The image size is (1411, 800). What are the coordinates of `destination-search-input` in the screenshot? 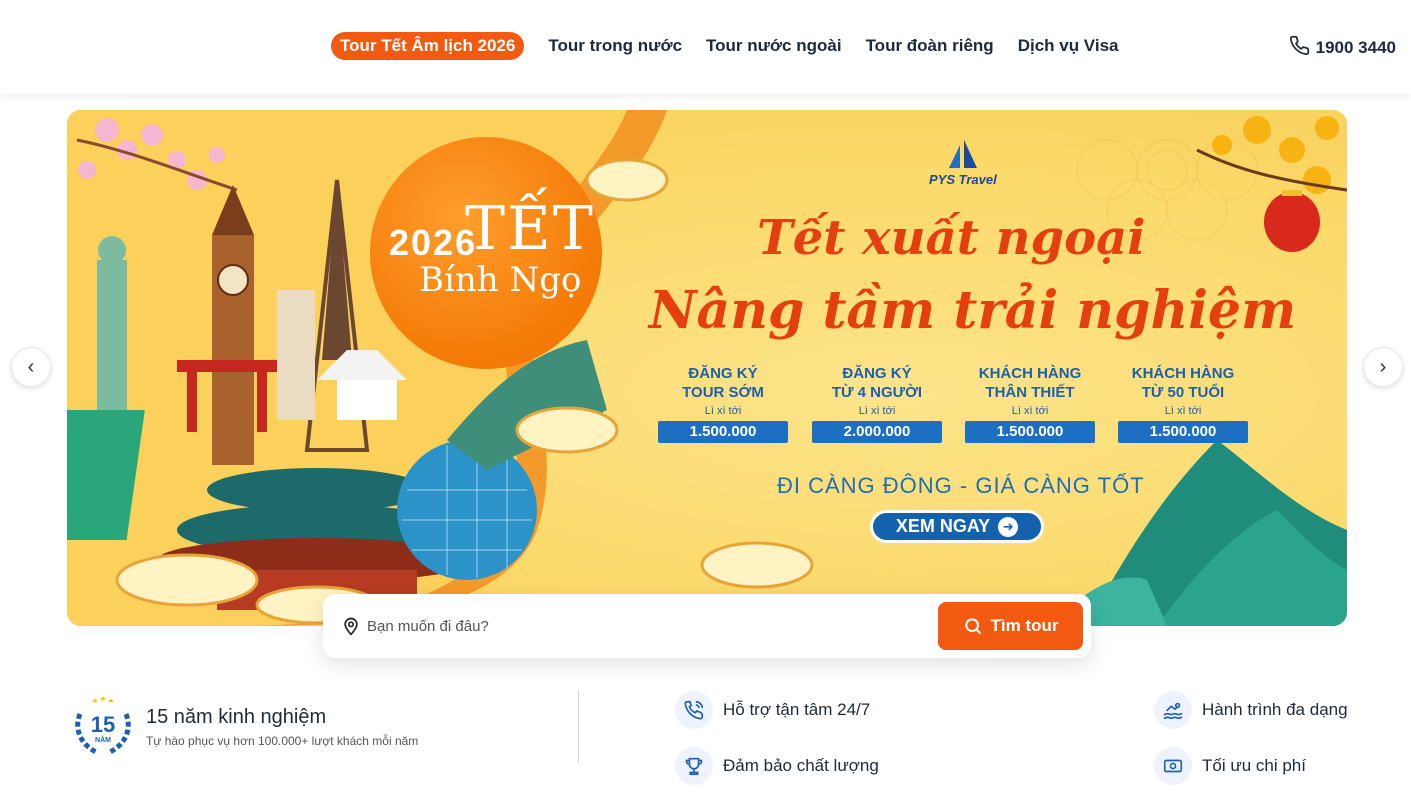 It's located at (647, 626).